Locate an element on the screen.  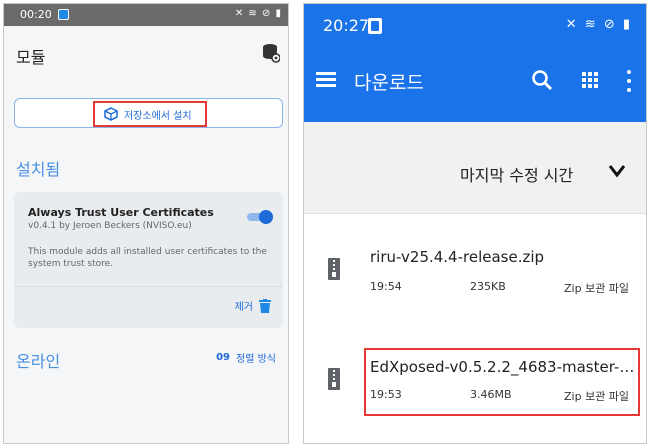
menu-icon is located at coordinates (326, 80).